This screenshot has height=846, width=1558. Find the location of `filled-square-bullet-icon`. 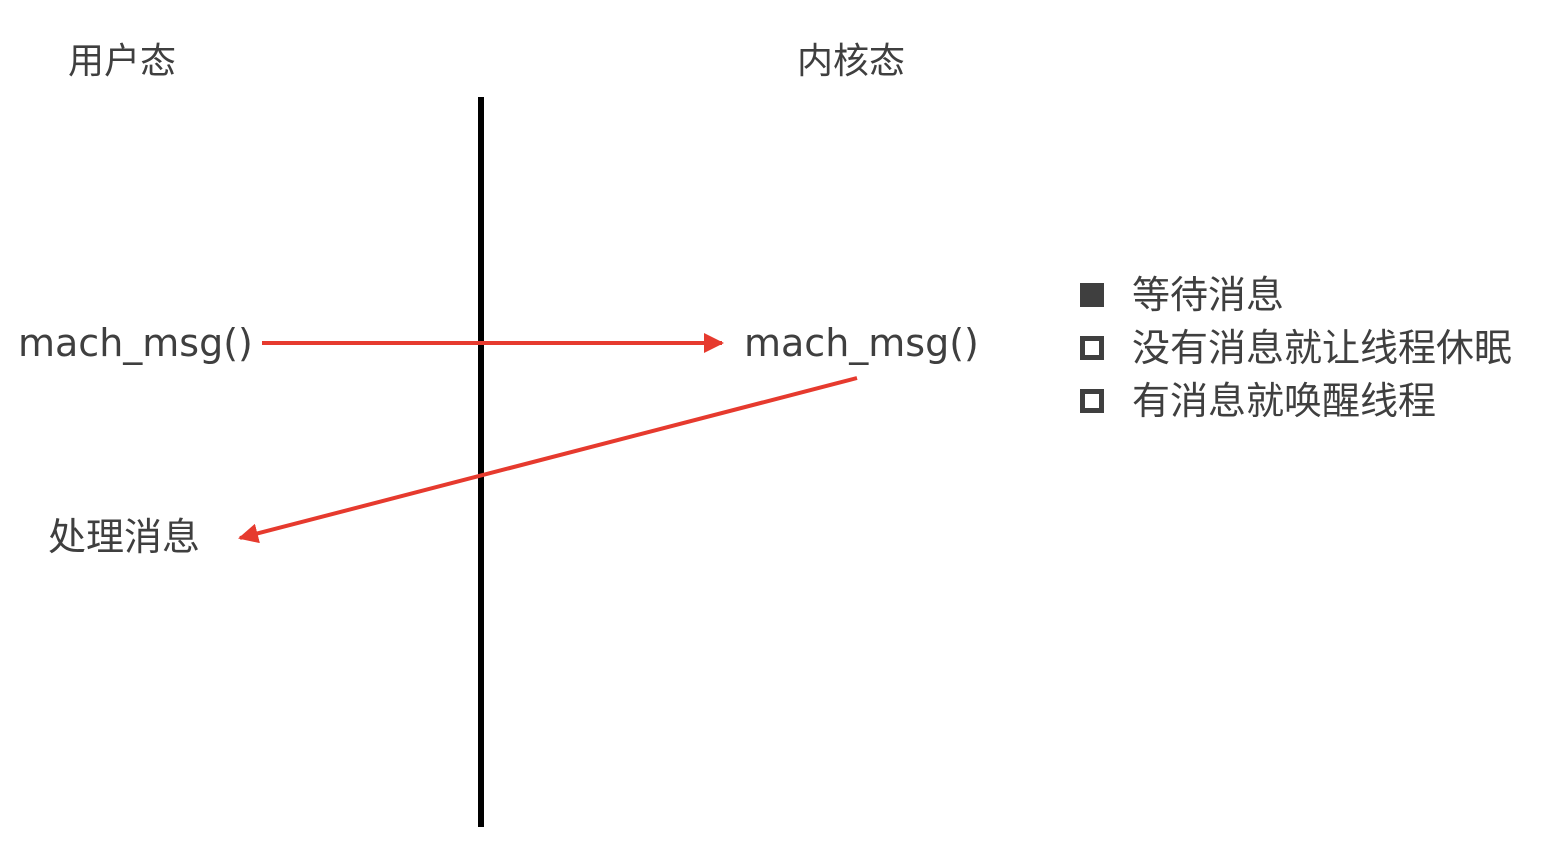

filled-square-bullet-icon is located at coordinates (1092, 294).